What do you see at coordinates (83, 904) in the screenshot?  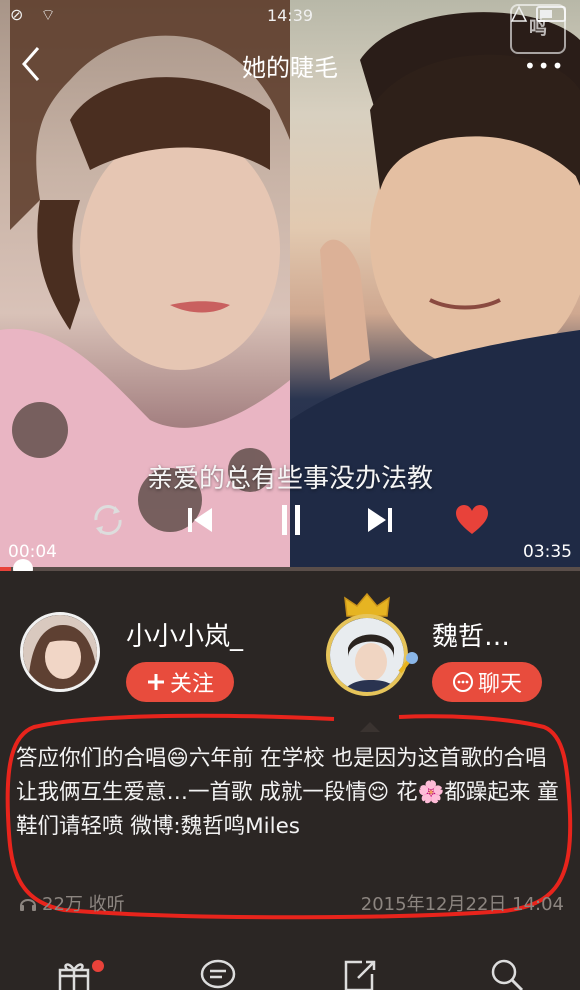 I see `listen-count-text: 22万 收听` at bounding box center [83, 904].